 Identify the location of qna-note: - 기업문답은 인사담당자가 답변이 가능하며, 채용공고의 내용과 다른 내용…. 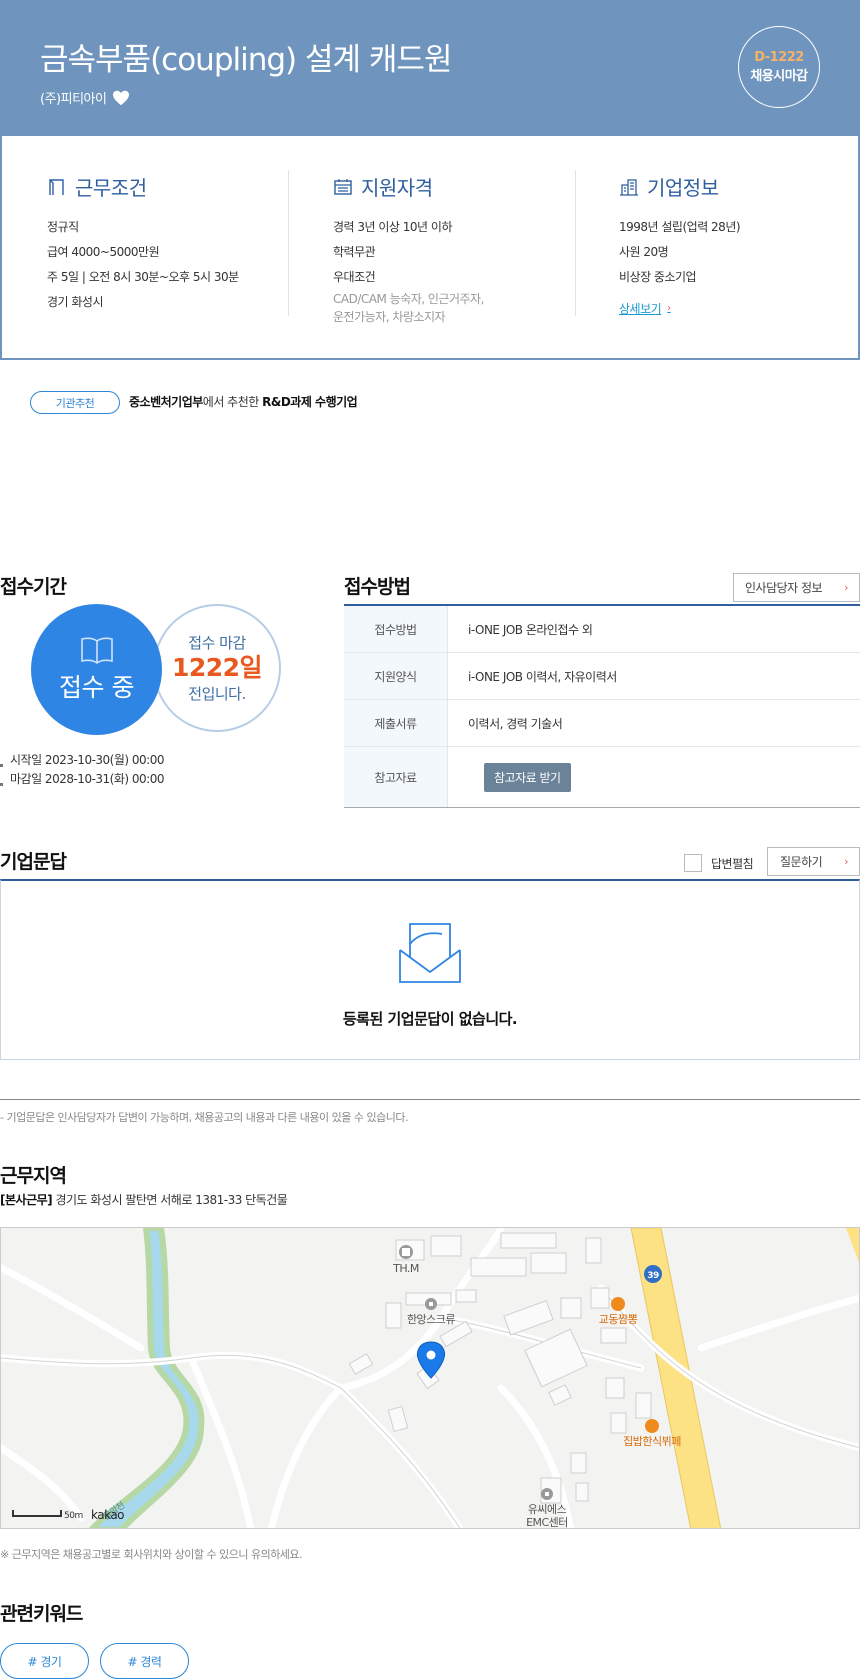
(204, 1117).